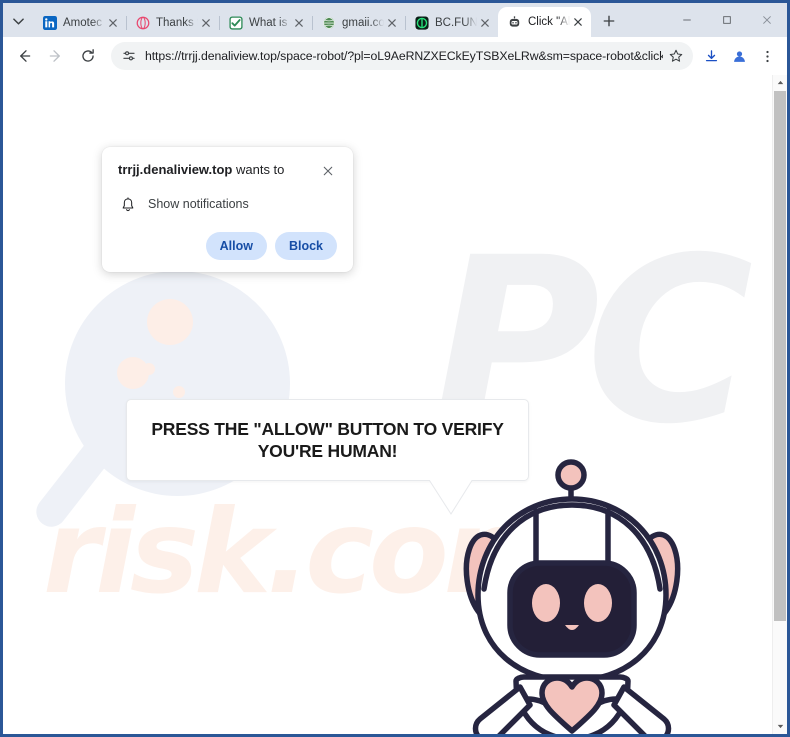  What do you see at coordinates (177, 22) in the screenshot?
I see `tab-title: Thanks fo` at bounding box center [177, 22].